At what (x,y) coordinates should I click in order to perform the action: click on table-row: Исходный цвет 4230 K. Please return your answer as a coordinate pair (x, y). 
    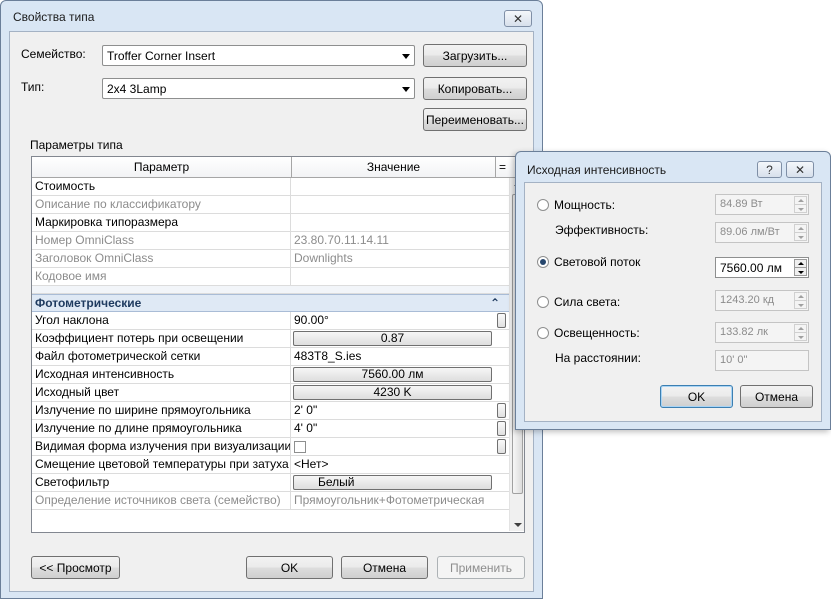
    Looking at the image, I should click on (270, 393).